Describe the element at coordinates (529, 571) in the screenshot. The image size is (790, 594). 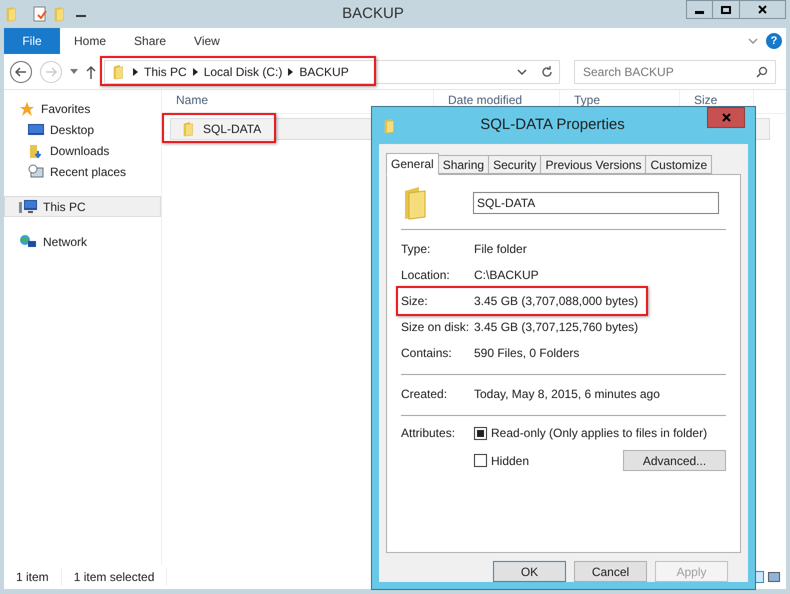
I see `dialog-button: OK` at that location.